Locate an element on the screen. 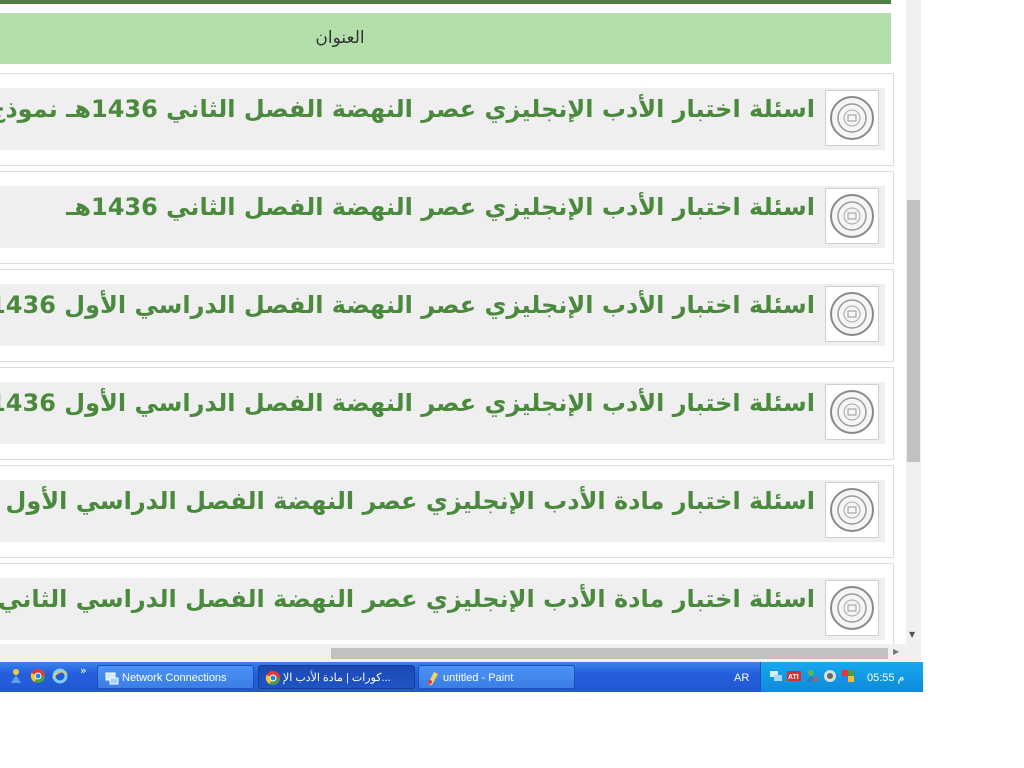 This screenshot has height=768, width=1024. horizontal-scroll-thumb is located at coordinates (609, 653).